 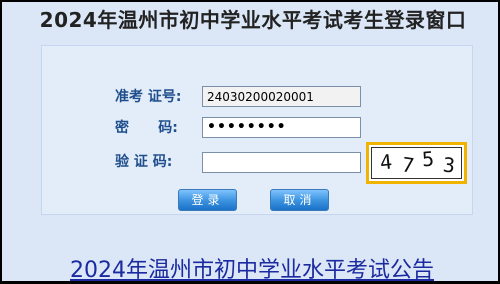 What do you see at coordinates (146, 128) in the screenshot?
I see `password-label: 密 码:` at bounding box center [146, 128].